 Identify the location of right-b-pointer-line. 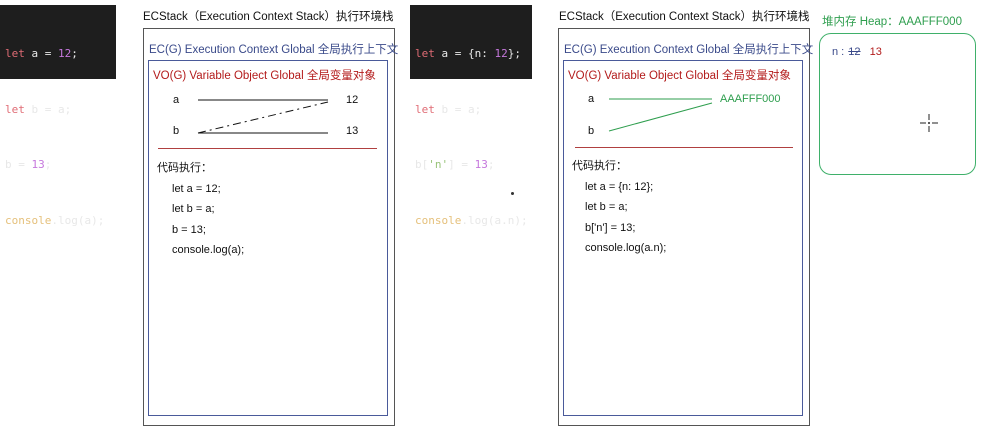
(660, 117).